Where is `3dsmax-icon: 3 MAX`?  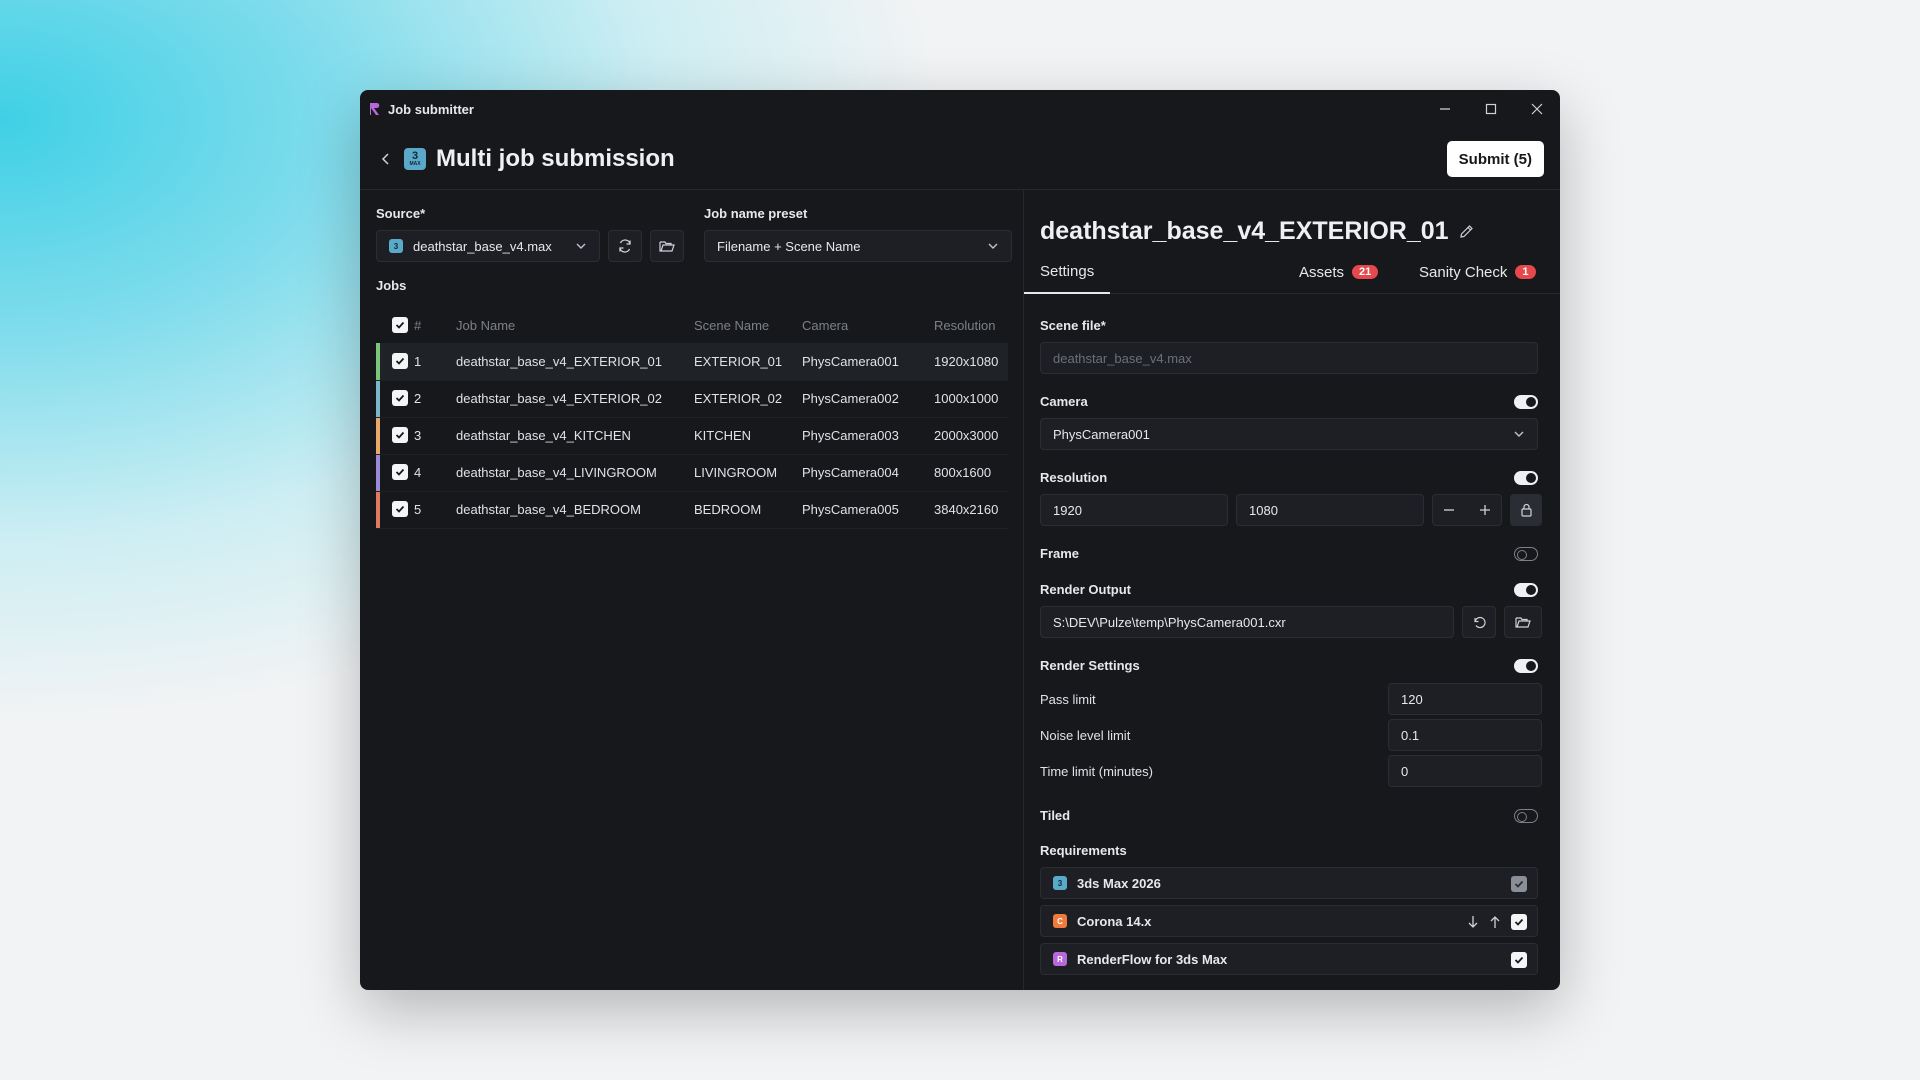
3dsmax-icon: 3 MAX is located at coordinates (415, 158).